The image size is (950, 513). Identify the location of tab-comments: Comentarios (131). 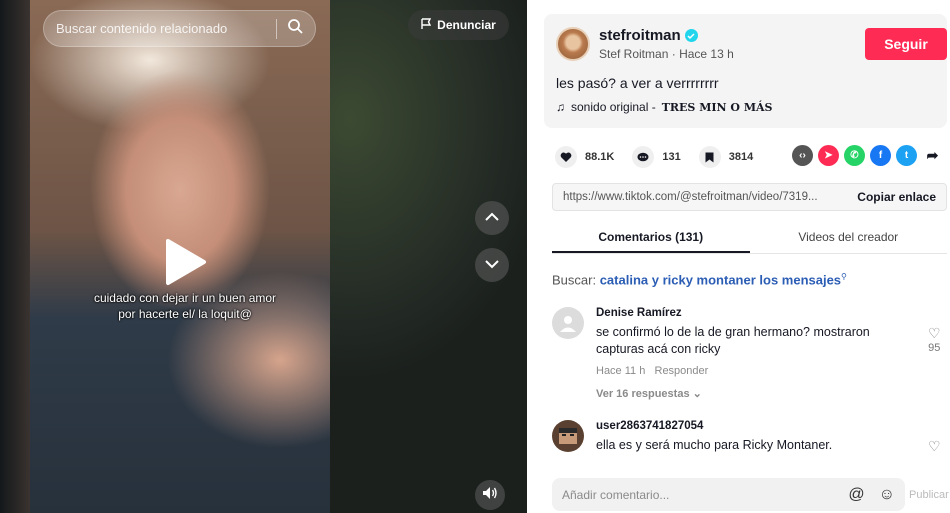
(651, 237).